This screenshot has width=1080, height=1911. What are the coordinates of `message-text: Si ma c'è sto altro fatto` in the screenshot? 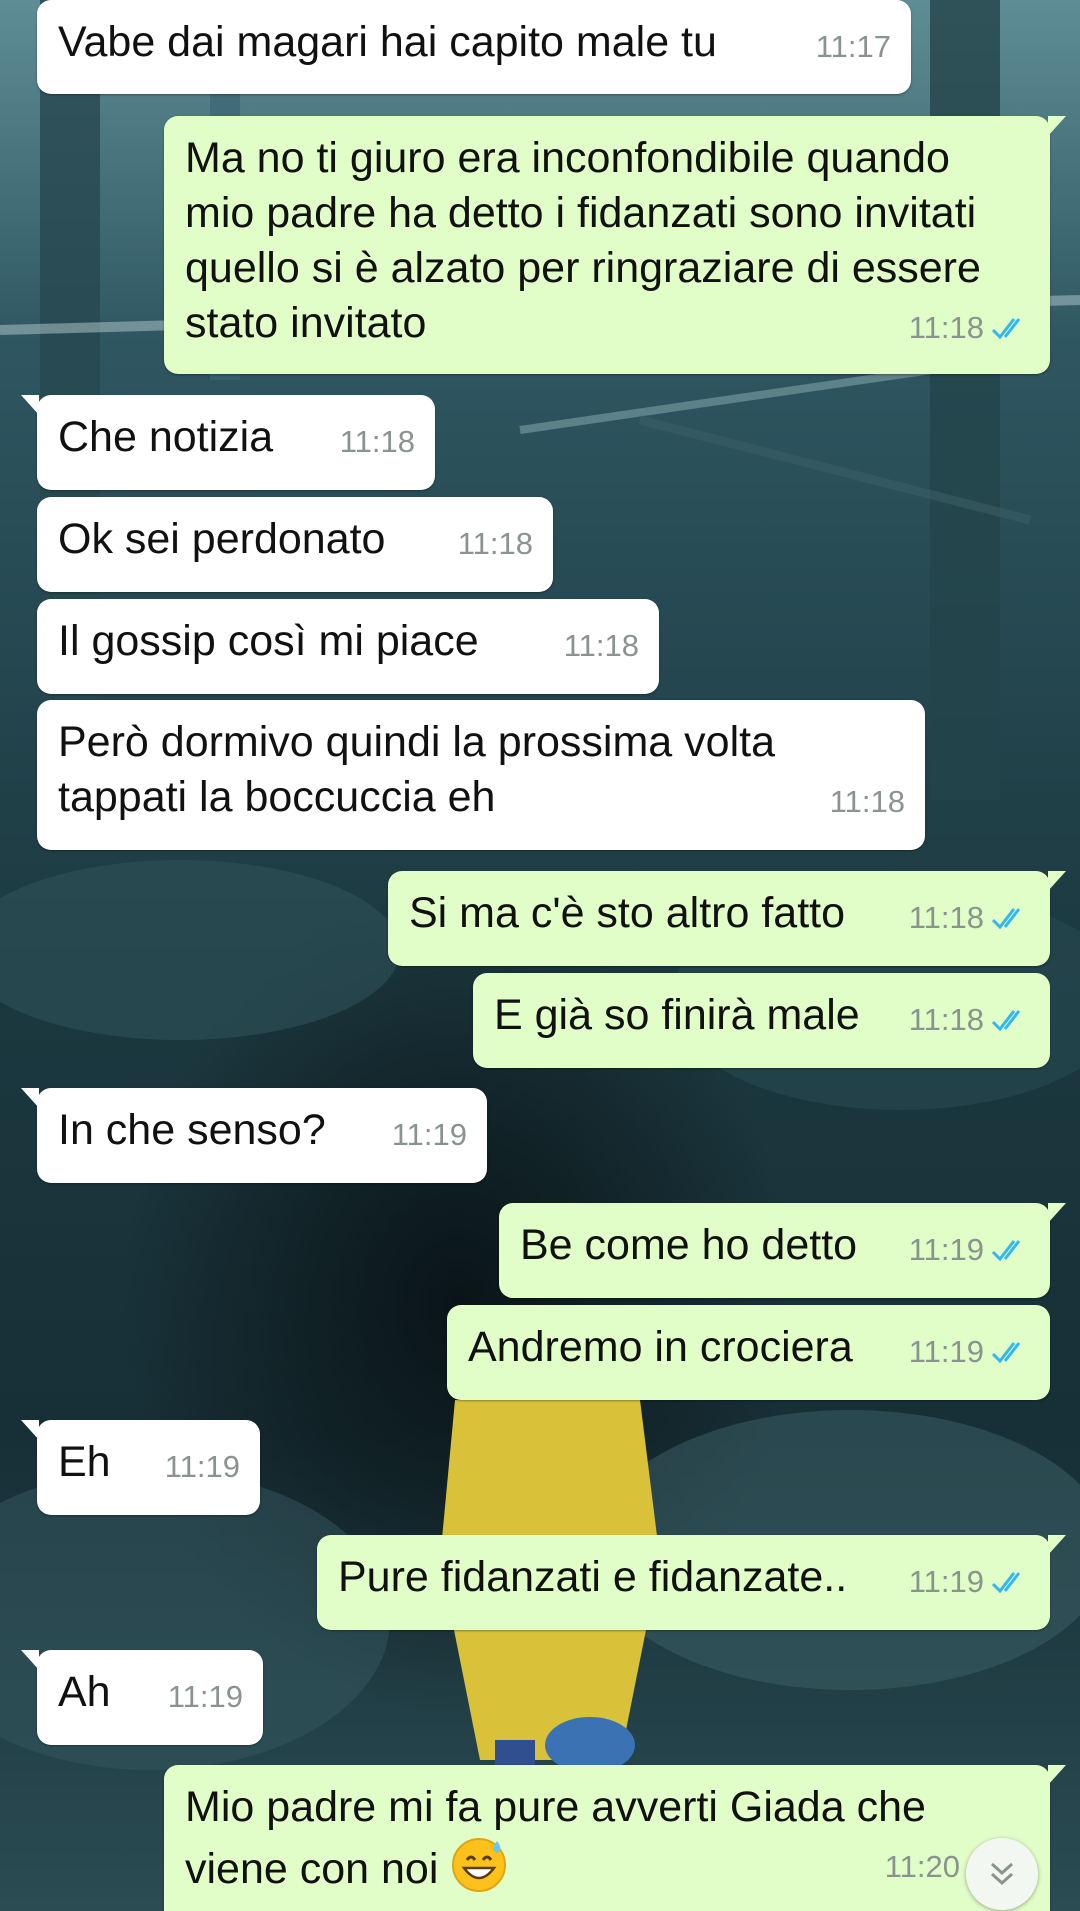 It's located at (627, 913).